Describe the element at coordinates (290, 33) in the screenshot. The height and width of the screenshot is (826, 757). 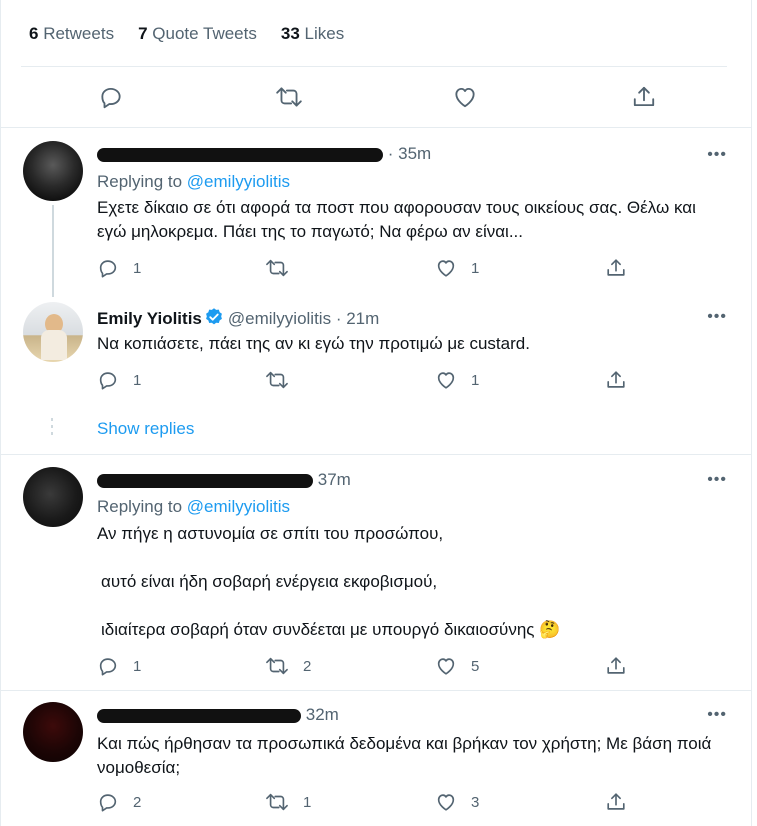
I see `likes-count: 33` at that location.